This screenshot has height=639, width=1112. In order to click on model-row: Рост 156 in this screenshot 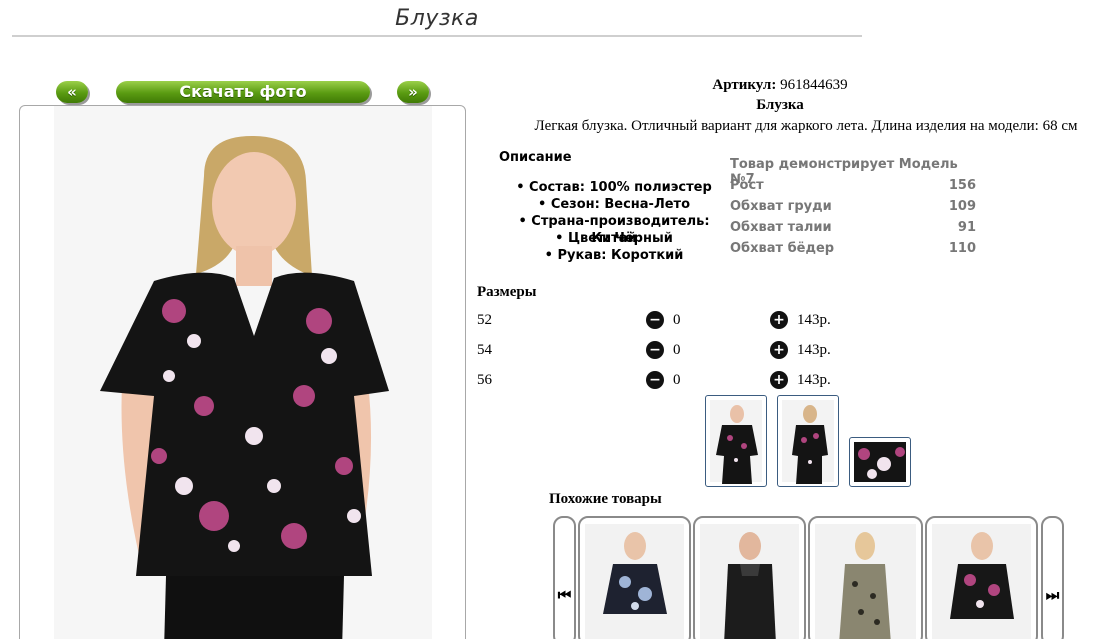, I will do `click(853, 188)`.